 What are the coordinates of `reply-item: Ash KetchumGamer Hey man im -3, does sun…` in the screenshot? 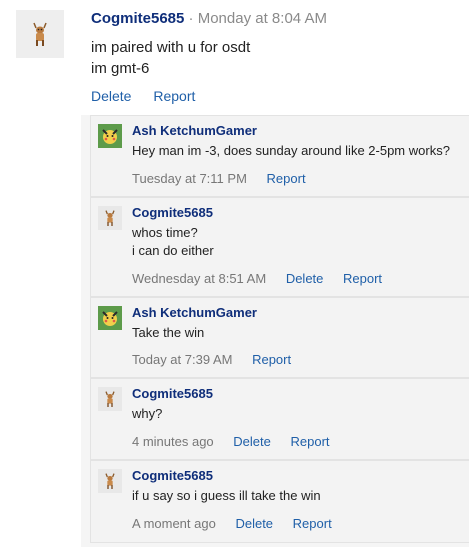 It's located at (279, 156).